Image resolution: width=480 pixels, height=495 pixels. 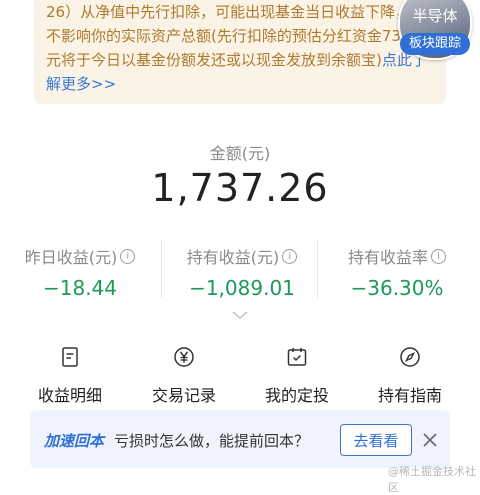 I want to click on menu-auto-invest: 我的定投, so click(x=297, y=376).